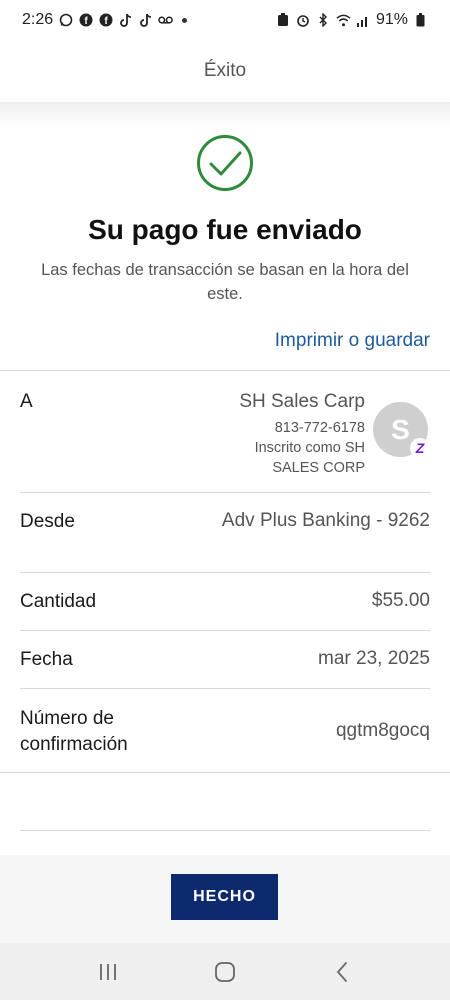 The width and height of the screenshot is (450, 1000). I want to click on confirmation-label-line2: confirmación, so click(74, 744).